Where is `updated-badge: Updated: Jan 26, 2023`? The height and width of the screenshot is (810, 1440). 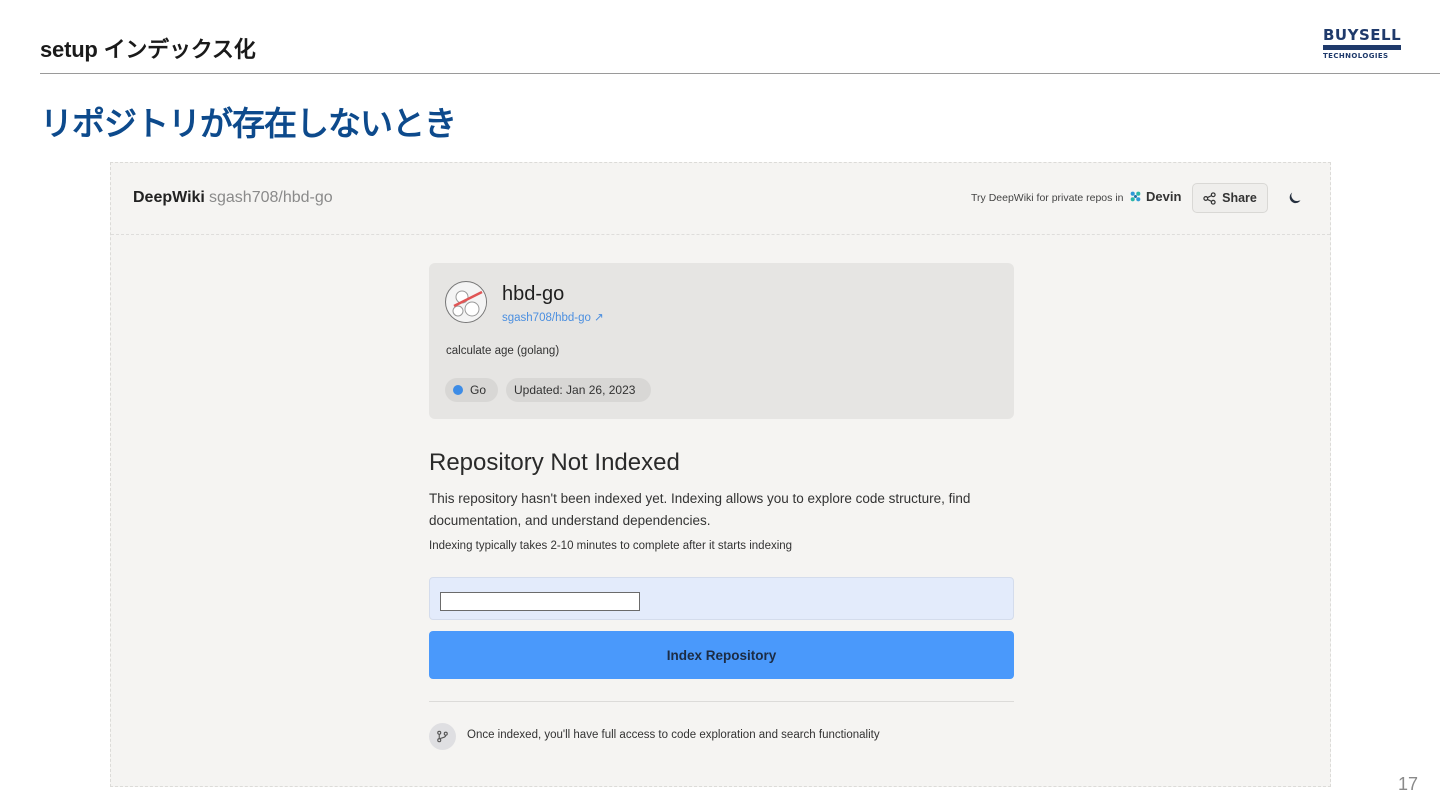
updated-badge: Updated: Jan 26, 2023 is located at coordinates (578, 390).